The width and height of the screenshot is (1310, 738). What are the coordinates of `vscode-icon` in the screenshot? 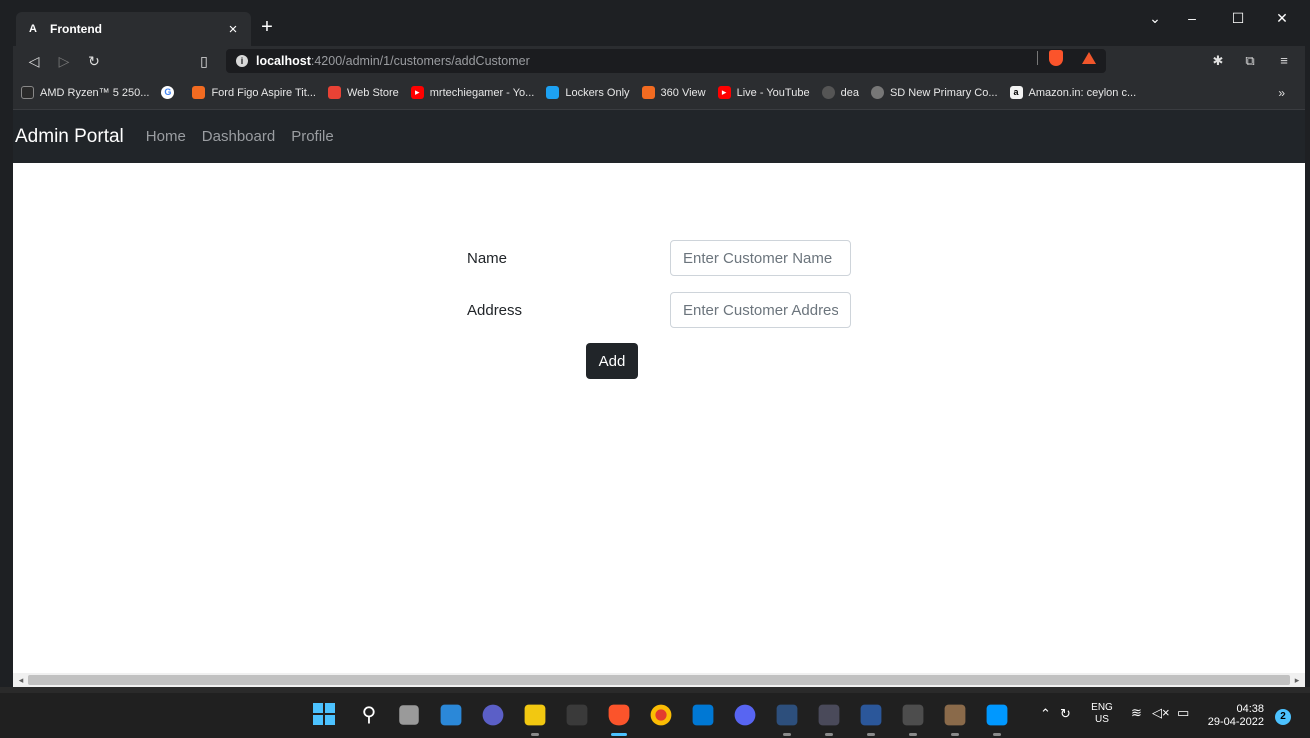 It's located at (997, 715).